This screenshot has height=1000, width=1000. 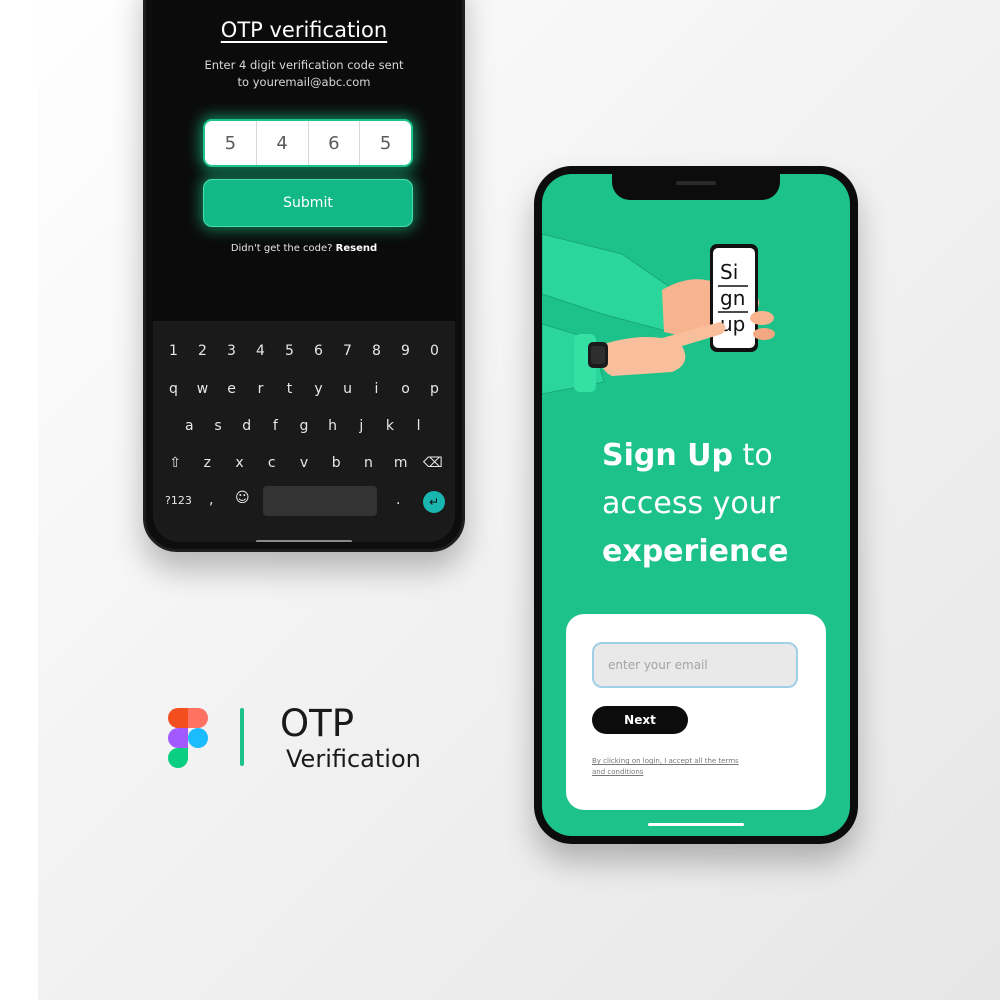 I want to click on key-a: a, so click(x=189, y=426).